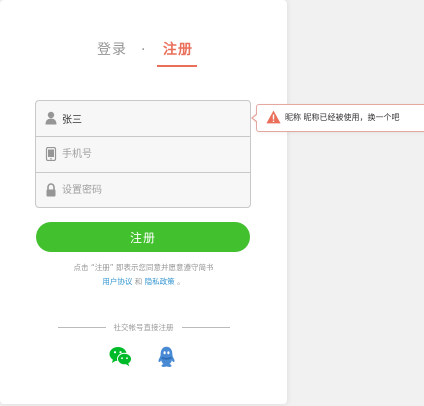 The image size is (424, 406). I want to click on password-input, so click(152, 190).